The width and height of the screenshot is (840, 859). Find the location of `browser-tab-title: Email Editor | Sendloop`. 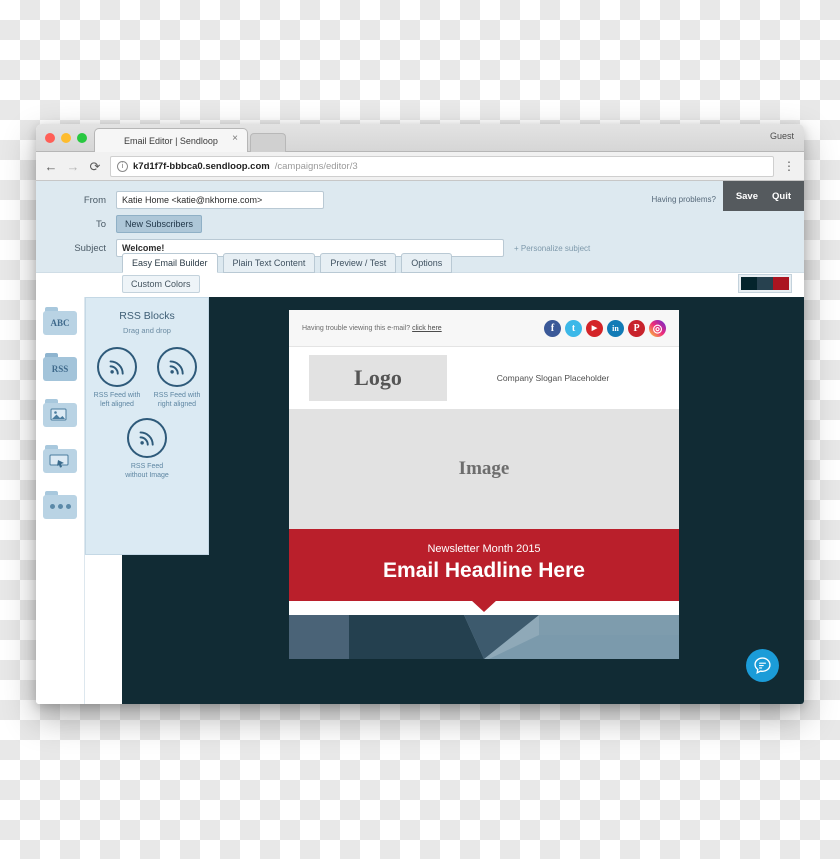

browser-tab-title: Email Editor | Sendloop is located at coordinates (171, 140).